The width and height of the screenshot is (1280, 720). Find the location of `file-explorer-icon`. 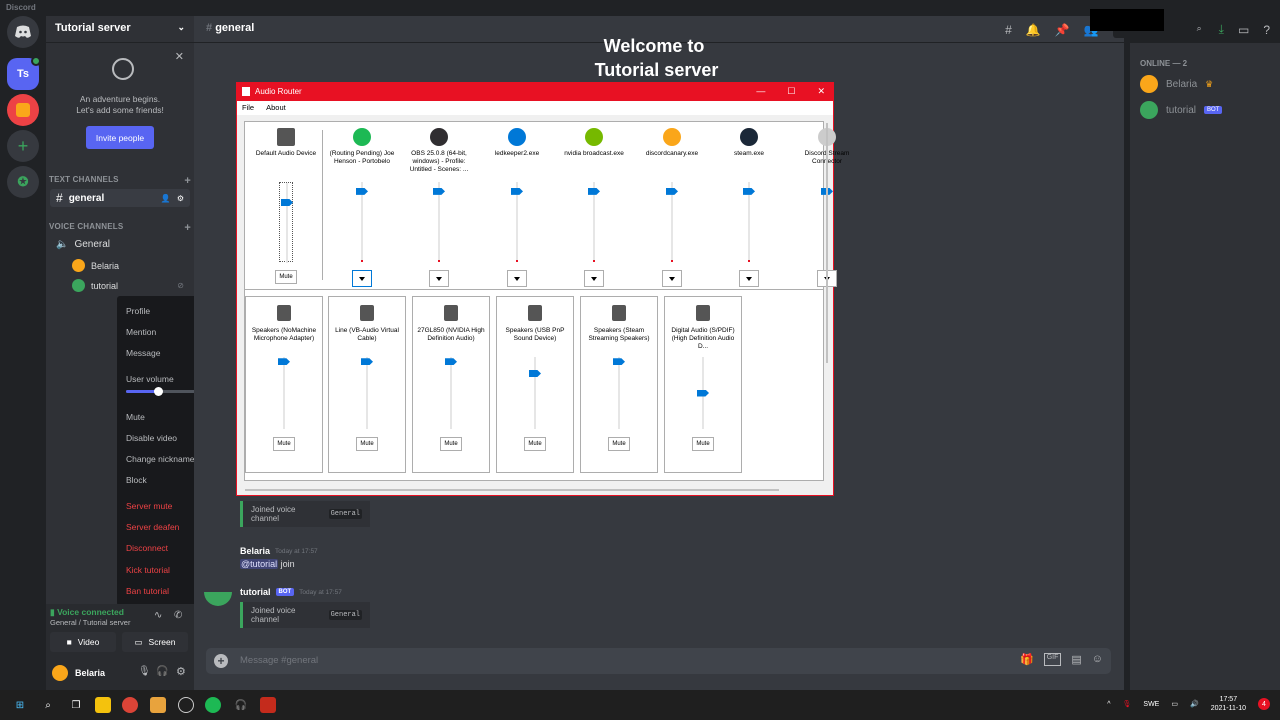

file-explorer-icon is located at coordinates (103, 705).